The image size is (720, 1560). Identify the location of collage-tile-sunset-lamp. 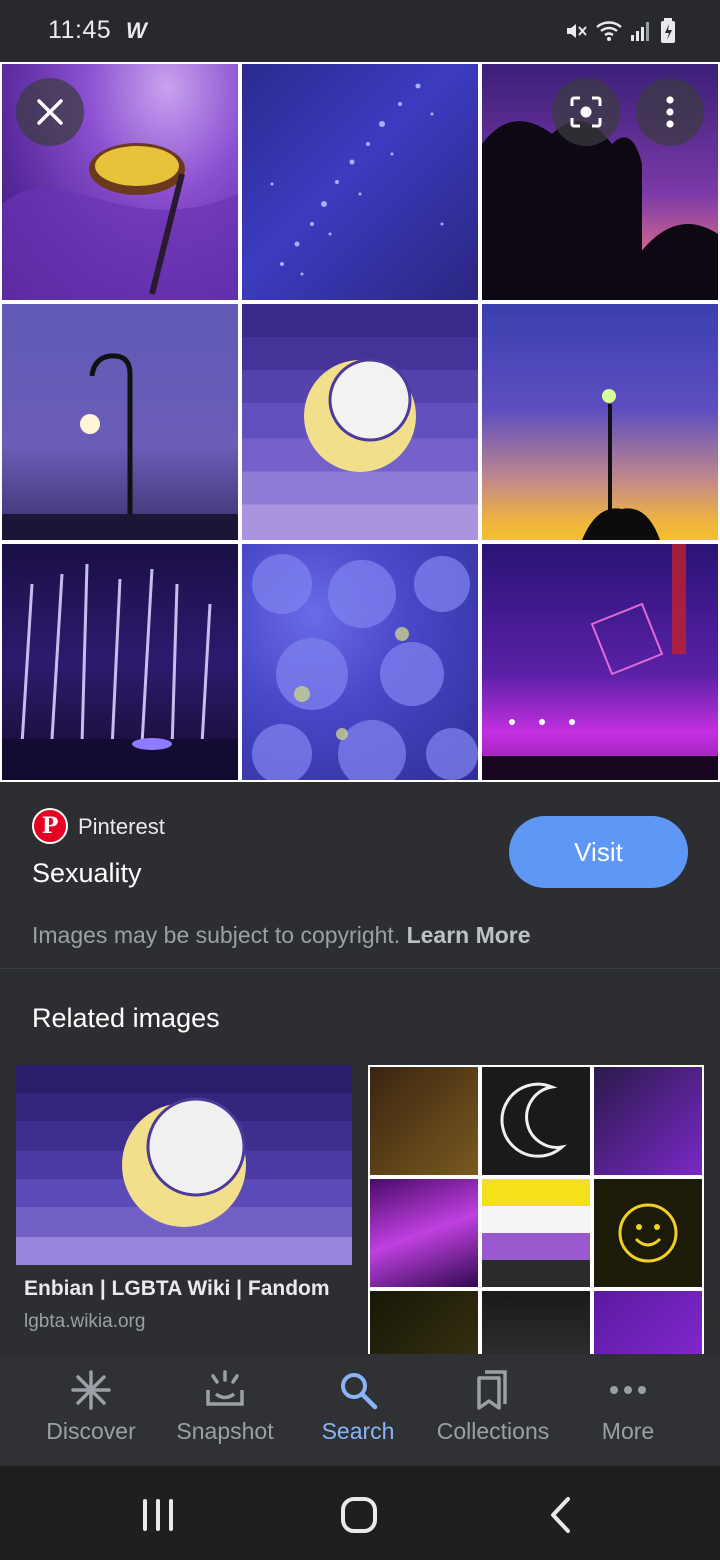
(600, 422).